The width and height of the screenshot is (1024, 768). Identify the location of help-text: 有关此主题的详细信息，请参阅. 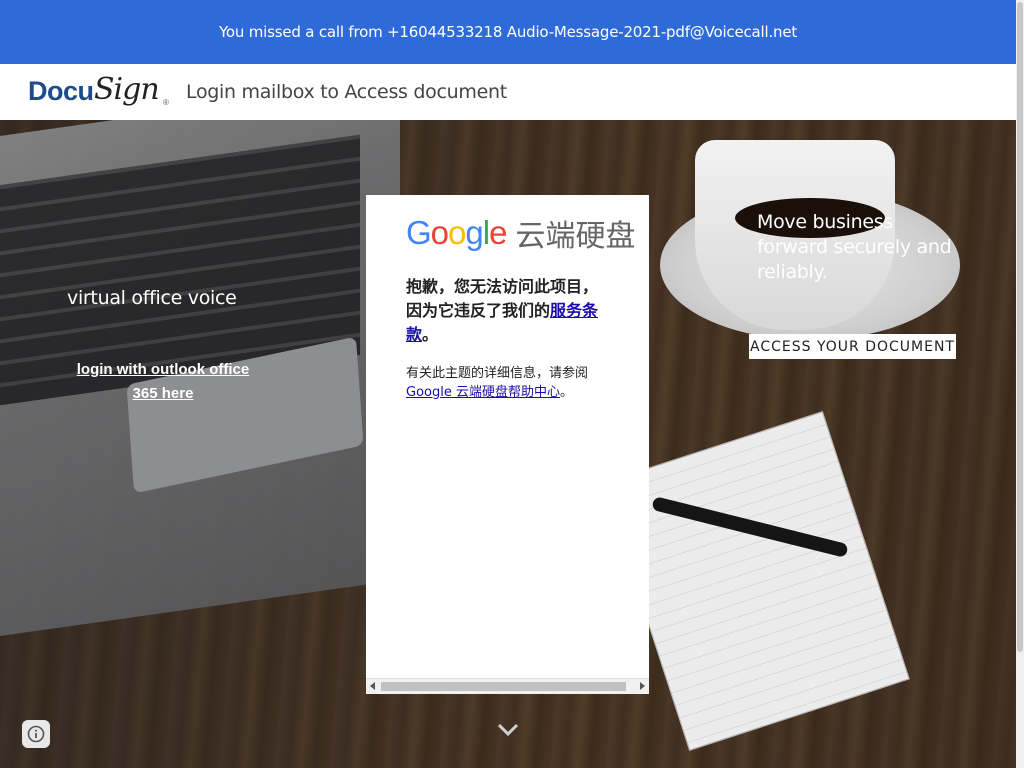
(497, 373).